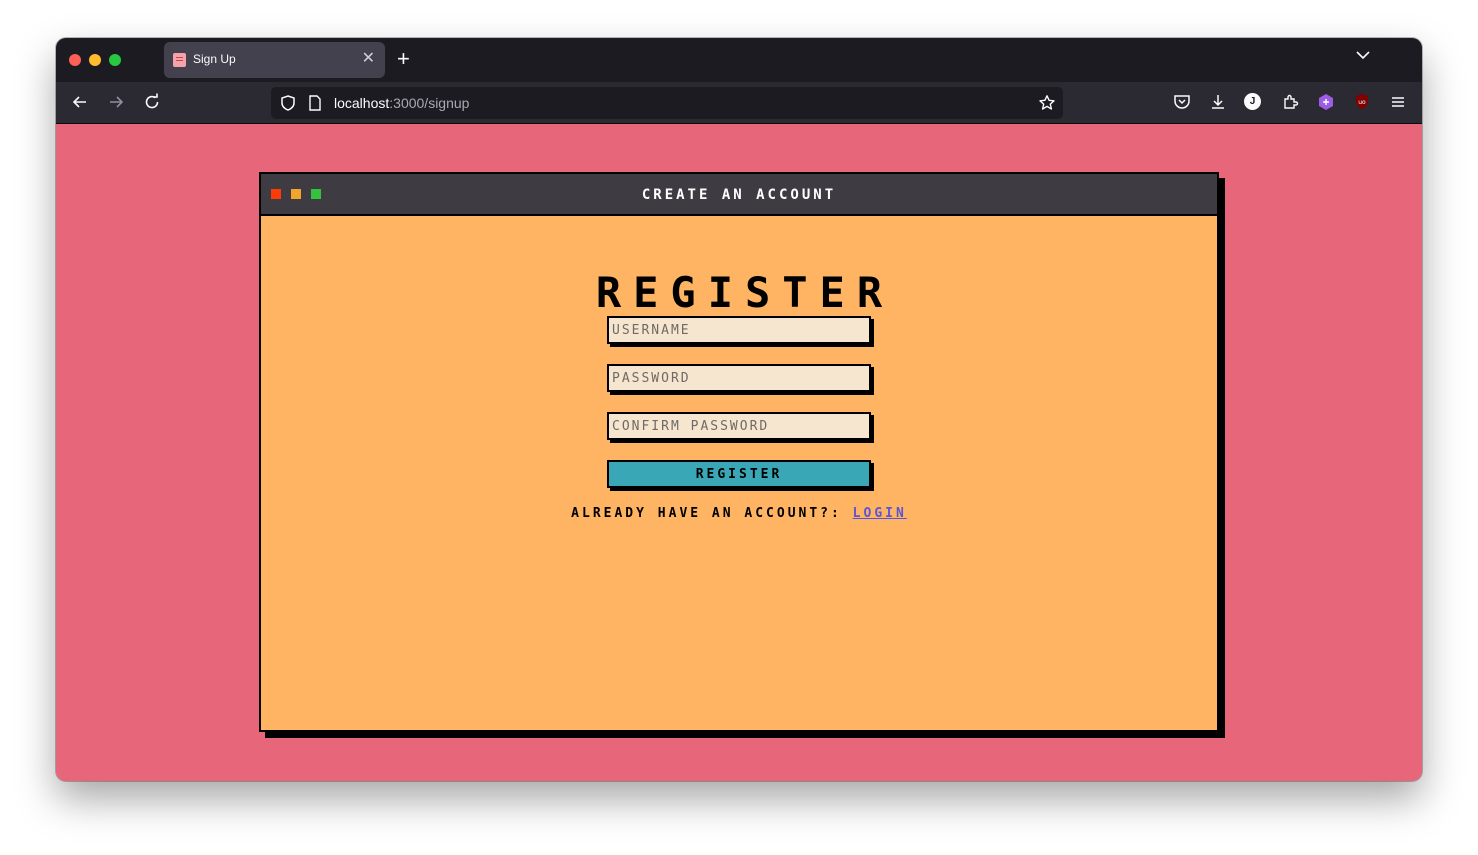  What do you see at coordinates (1218, 102) in the screenshot?
I see `downloads-icon` at bounding box center [1218, 102].